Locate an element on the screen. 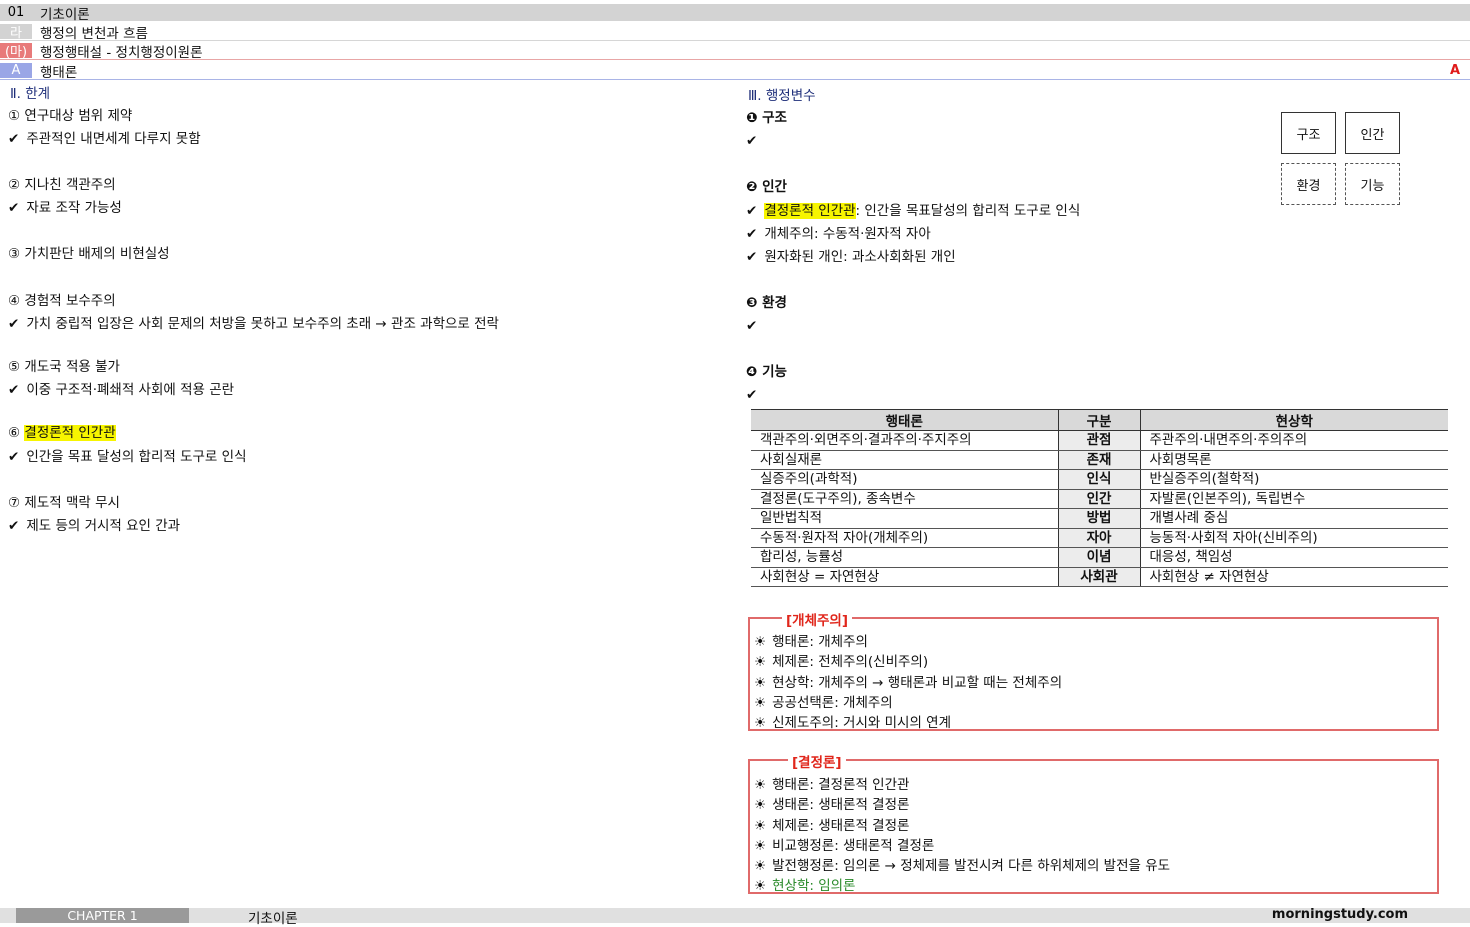  list-item: ☀ 비교행정론: 생태론적 결정론 is located at coordinates (844, 846).